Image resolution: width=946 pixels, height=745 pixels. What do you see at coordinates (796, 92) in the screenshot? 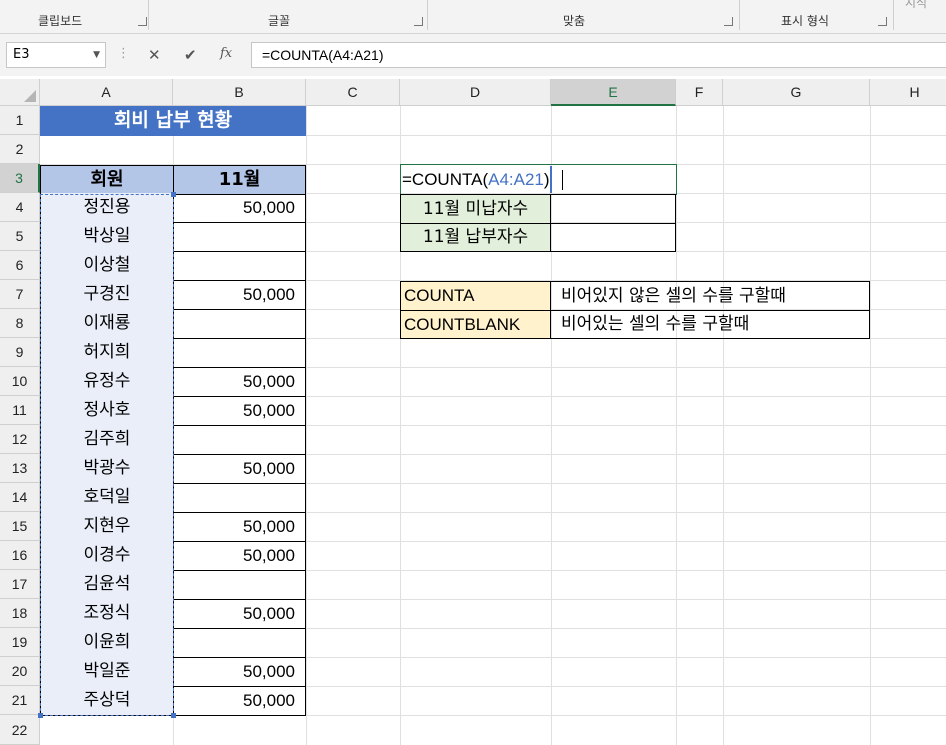
I see `column-header-g: G` at bounding box center [796, 92].